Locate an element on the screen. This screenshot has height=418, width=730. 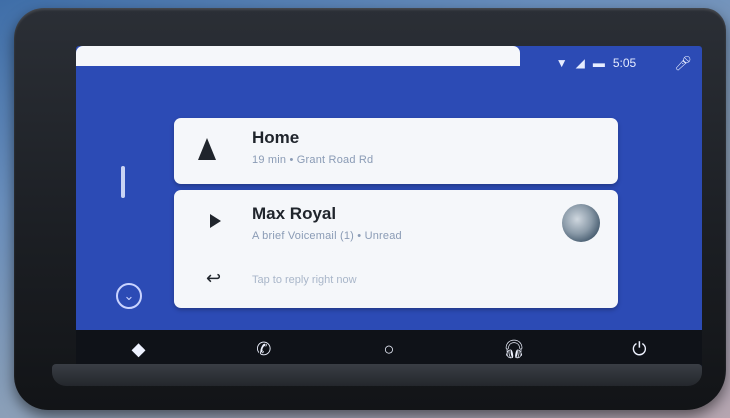
microphone-icon: 🎤︎ is located at coordinates (683, 63).